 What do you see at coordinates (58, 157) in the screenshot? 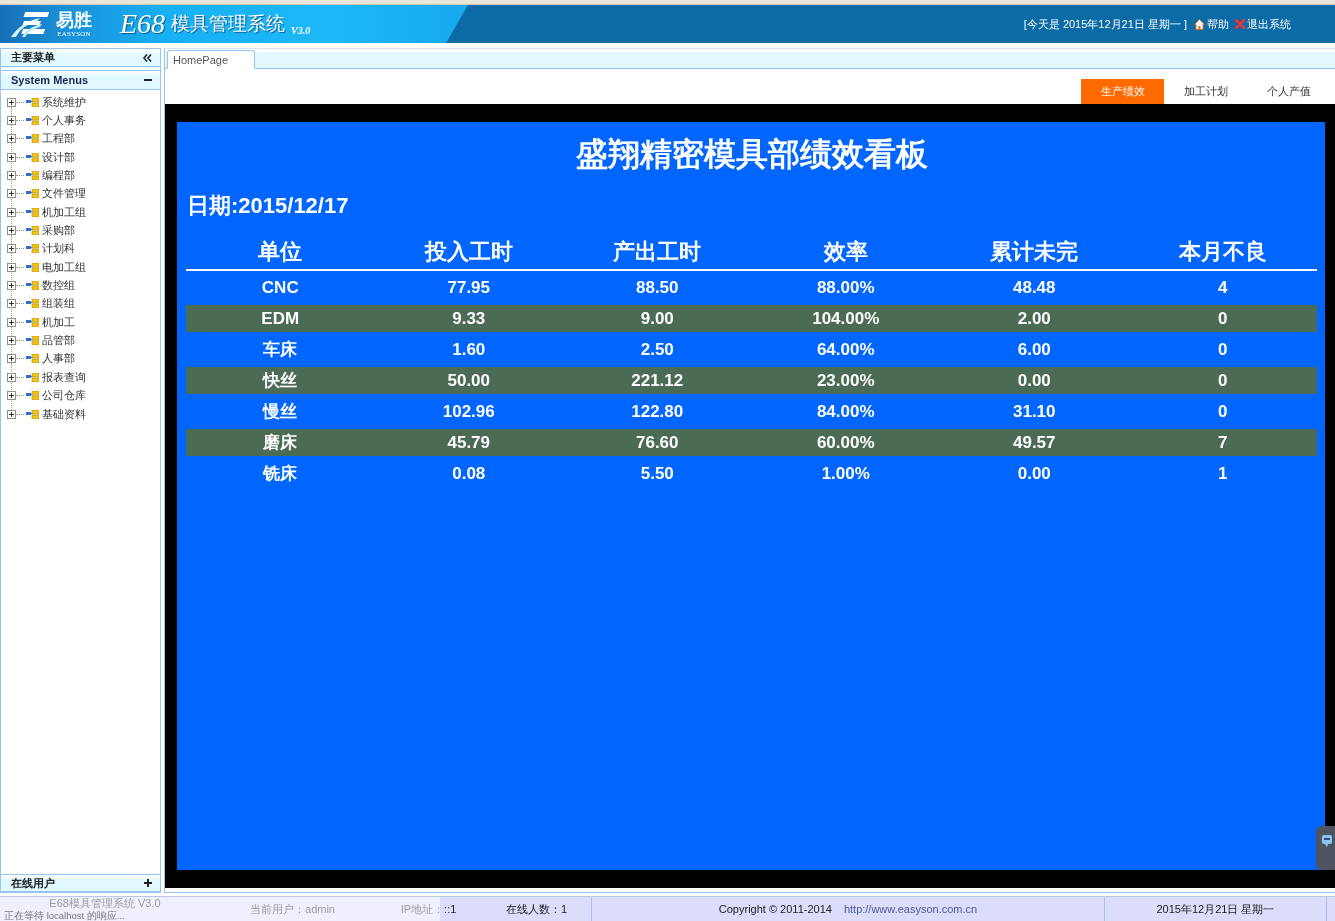
I see `menu-item: 设计部` at bounding box center [58, 157].